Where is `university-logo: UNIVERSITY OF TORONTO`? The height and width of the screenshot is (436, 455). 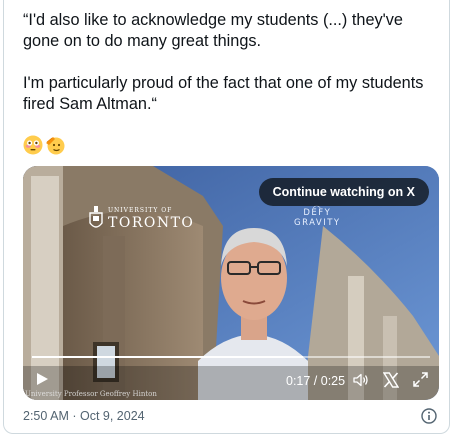 university-logo: UNIVERSITY OF TORONTO is located at coordinates (141, 219).